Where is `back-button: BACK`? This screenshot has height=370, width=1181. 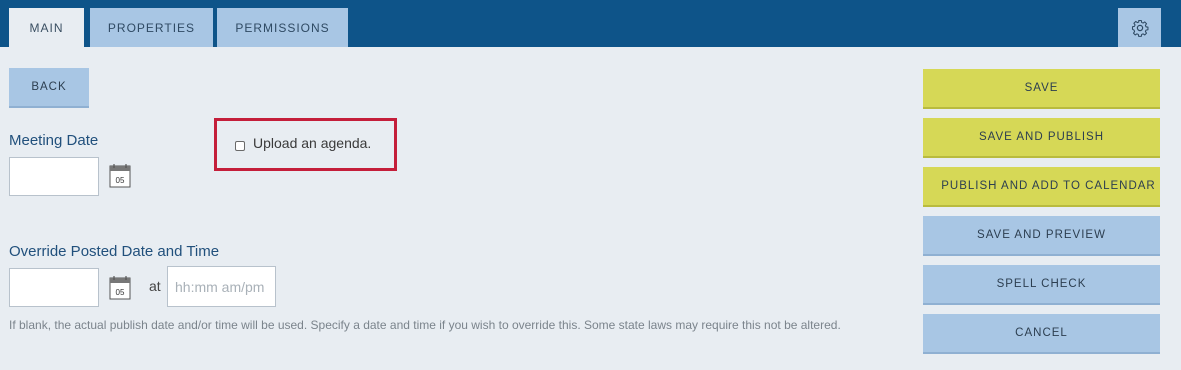 back-button: BACK is located at coordinates (49, 88).